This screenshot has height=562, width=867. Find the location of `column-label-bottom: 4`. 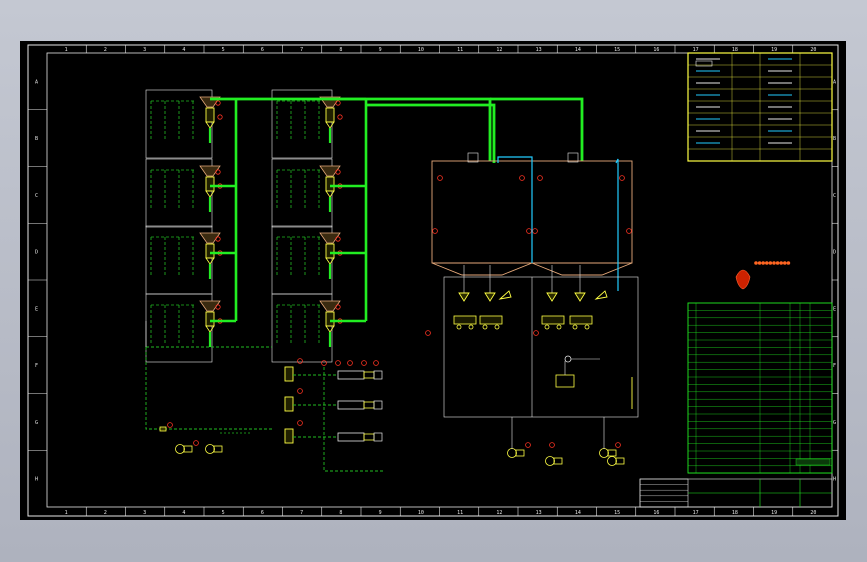

column-label-bottom: 4 is located at coordinates (183, 513).